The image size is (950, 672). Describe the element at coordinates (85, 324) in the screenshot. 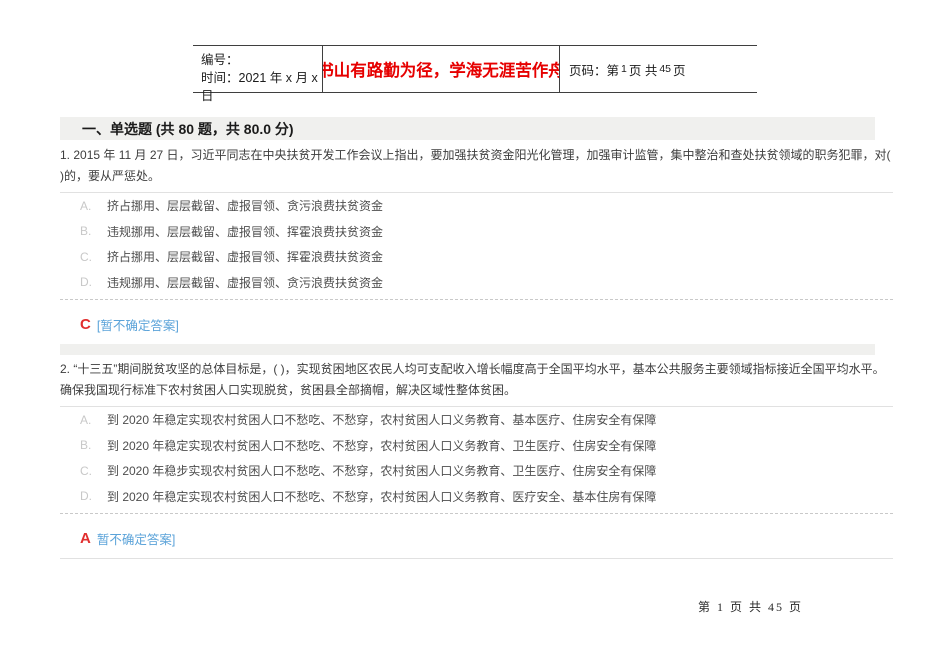

I see `answer-letter: C` at that location.